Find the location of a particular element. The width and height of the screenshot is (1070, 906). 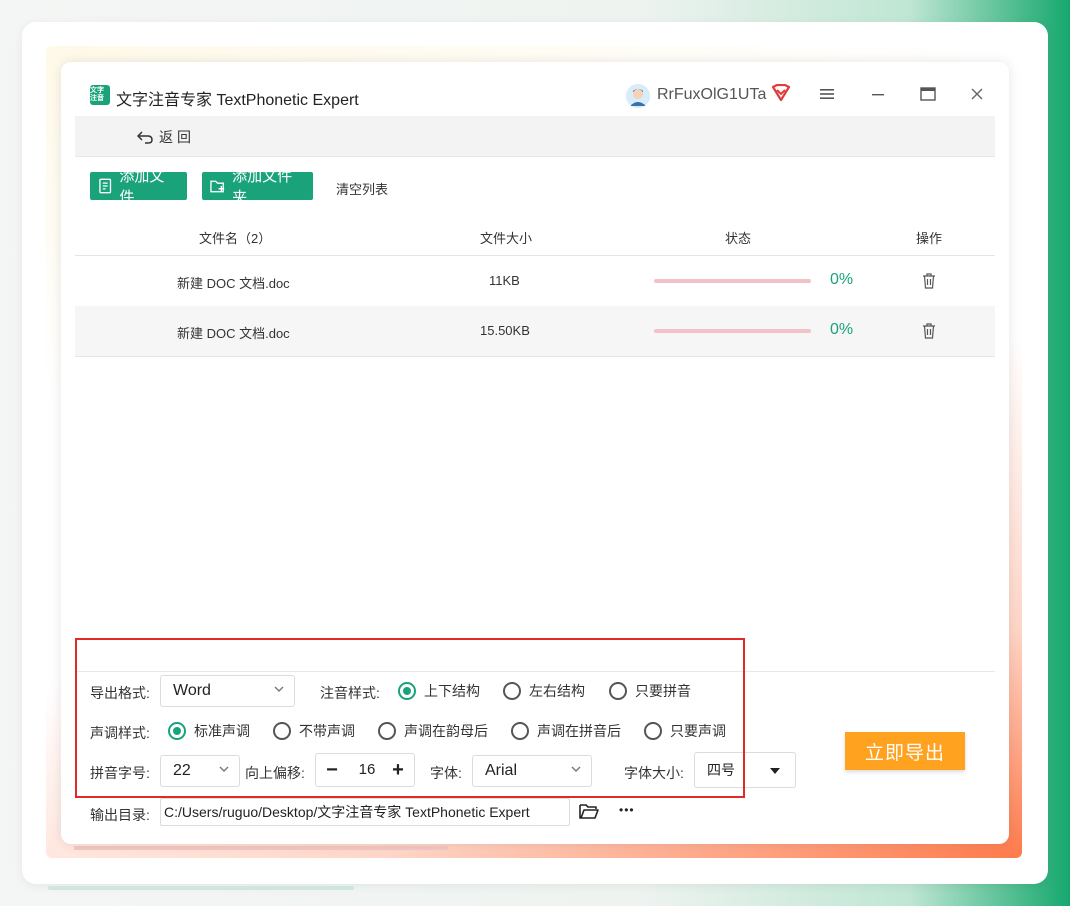

menu-button is located at coordinates (827, 94).